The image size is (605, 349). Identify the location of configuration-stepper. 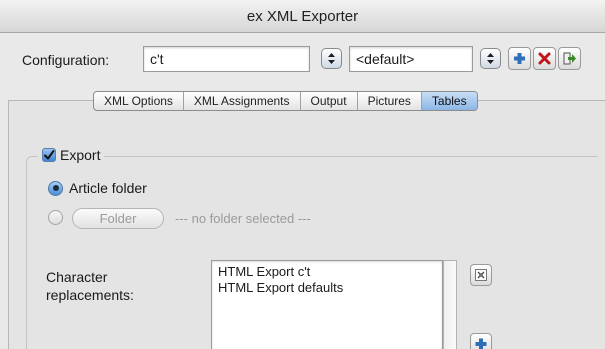
(331, 58).